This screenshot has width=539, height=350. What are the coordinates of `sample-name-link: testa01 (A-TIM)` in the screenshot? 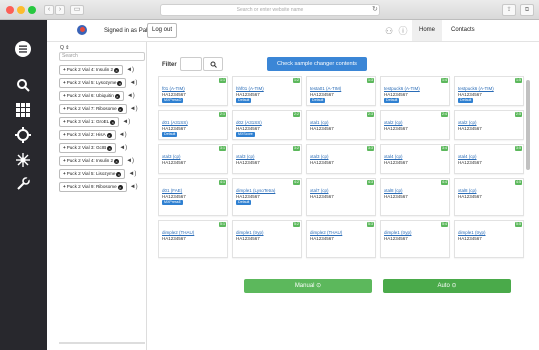 It's located at (325, 88).